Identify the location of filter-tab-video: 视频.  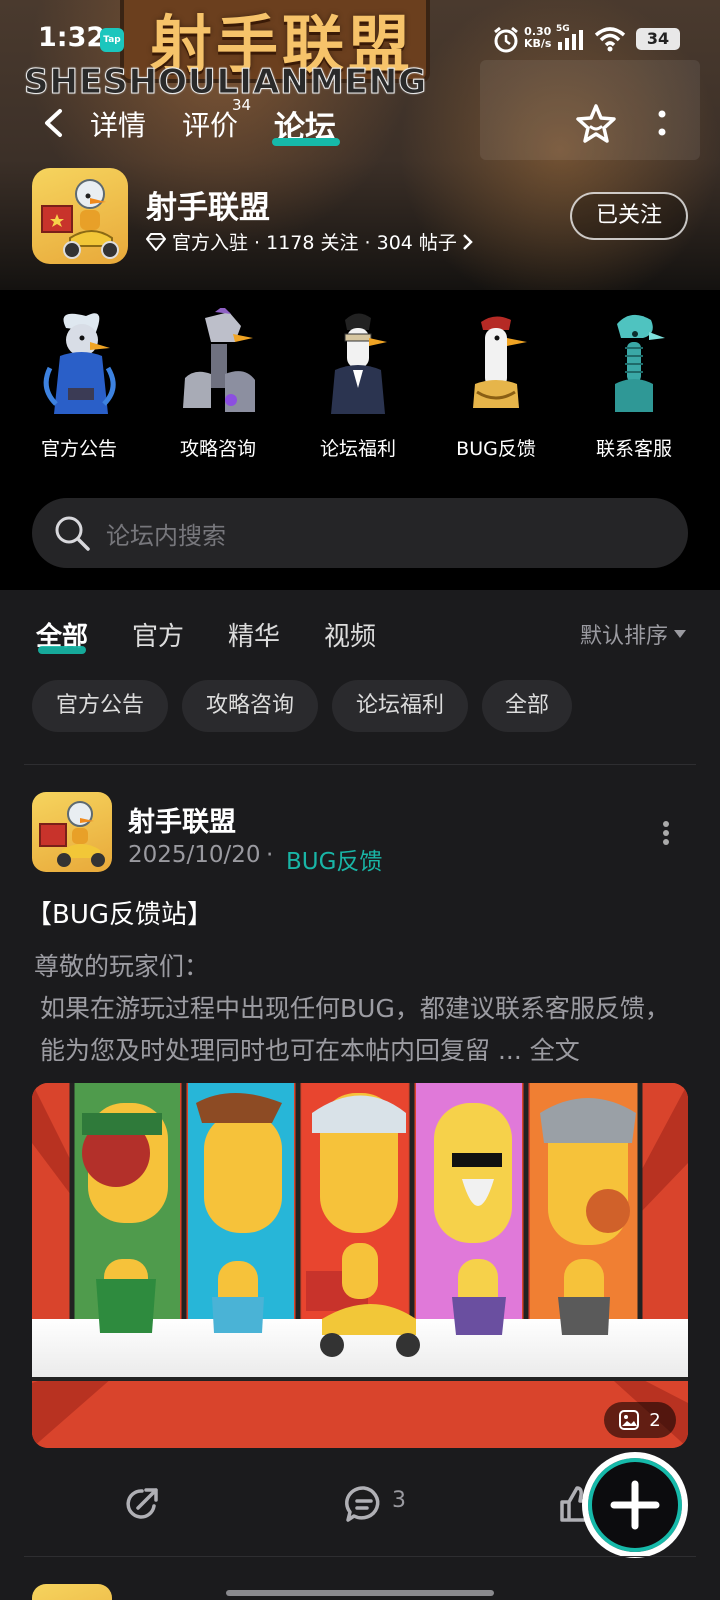
(350, 634).